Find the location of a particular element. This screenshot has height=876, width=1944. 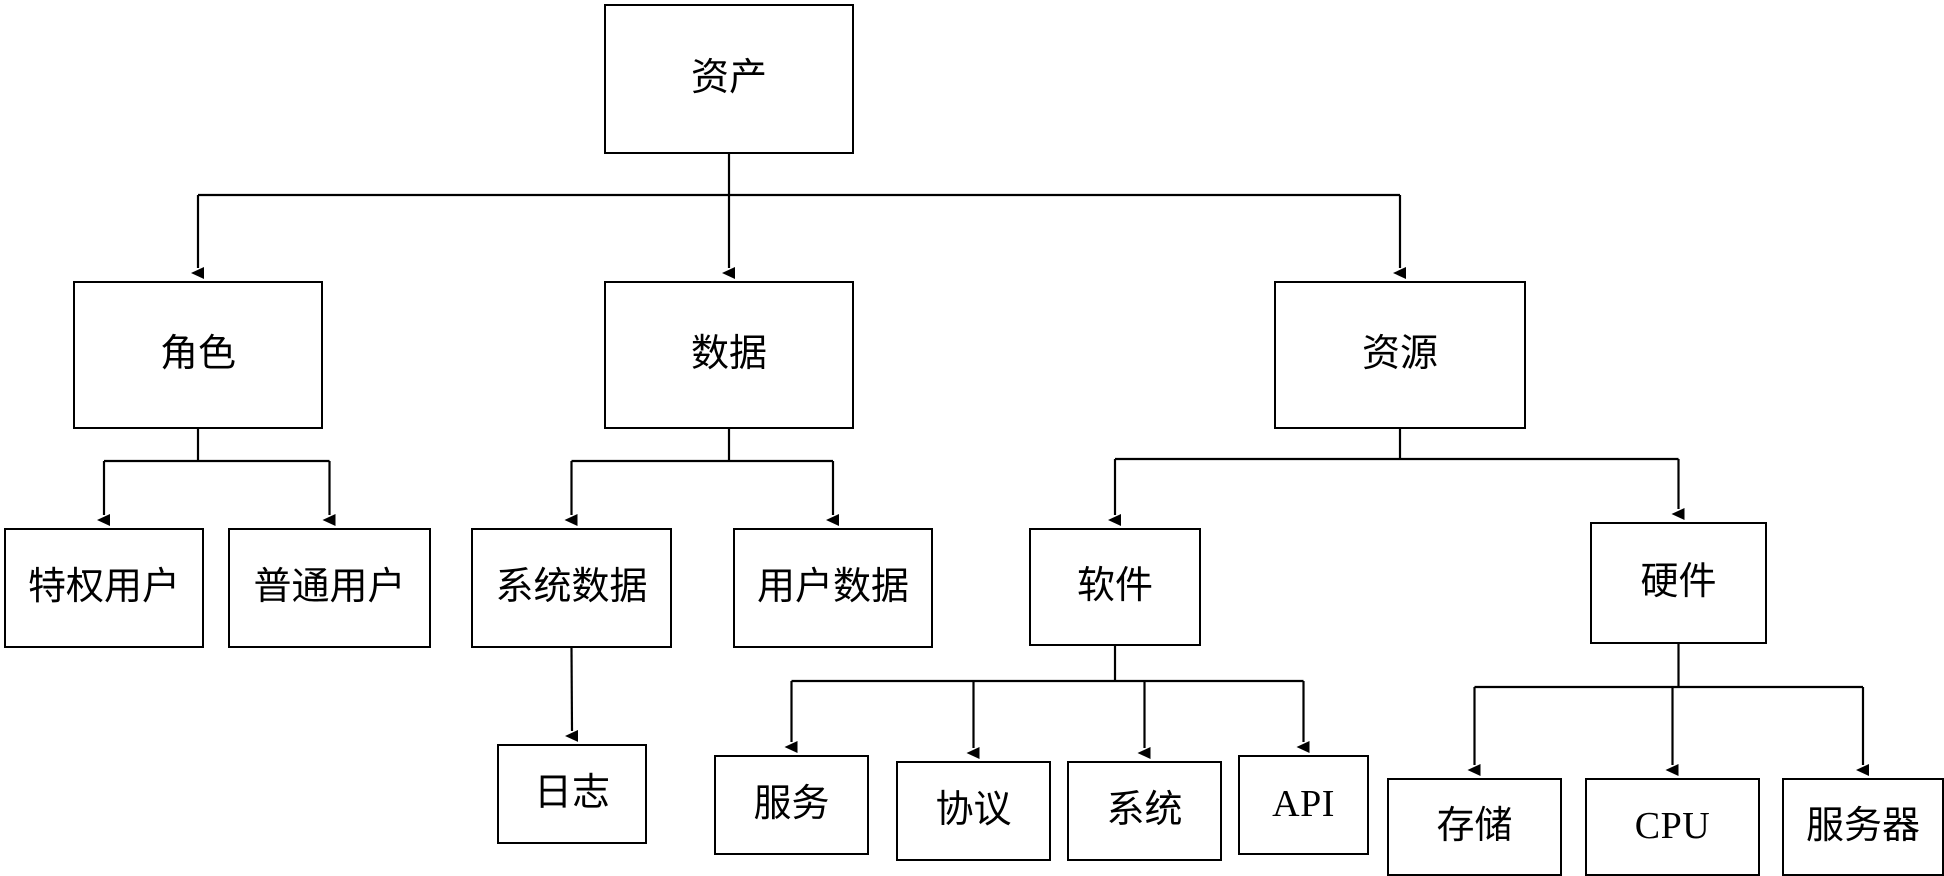

connector is located at coordinates (572, 694).